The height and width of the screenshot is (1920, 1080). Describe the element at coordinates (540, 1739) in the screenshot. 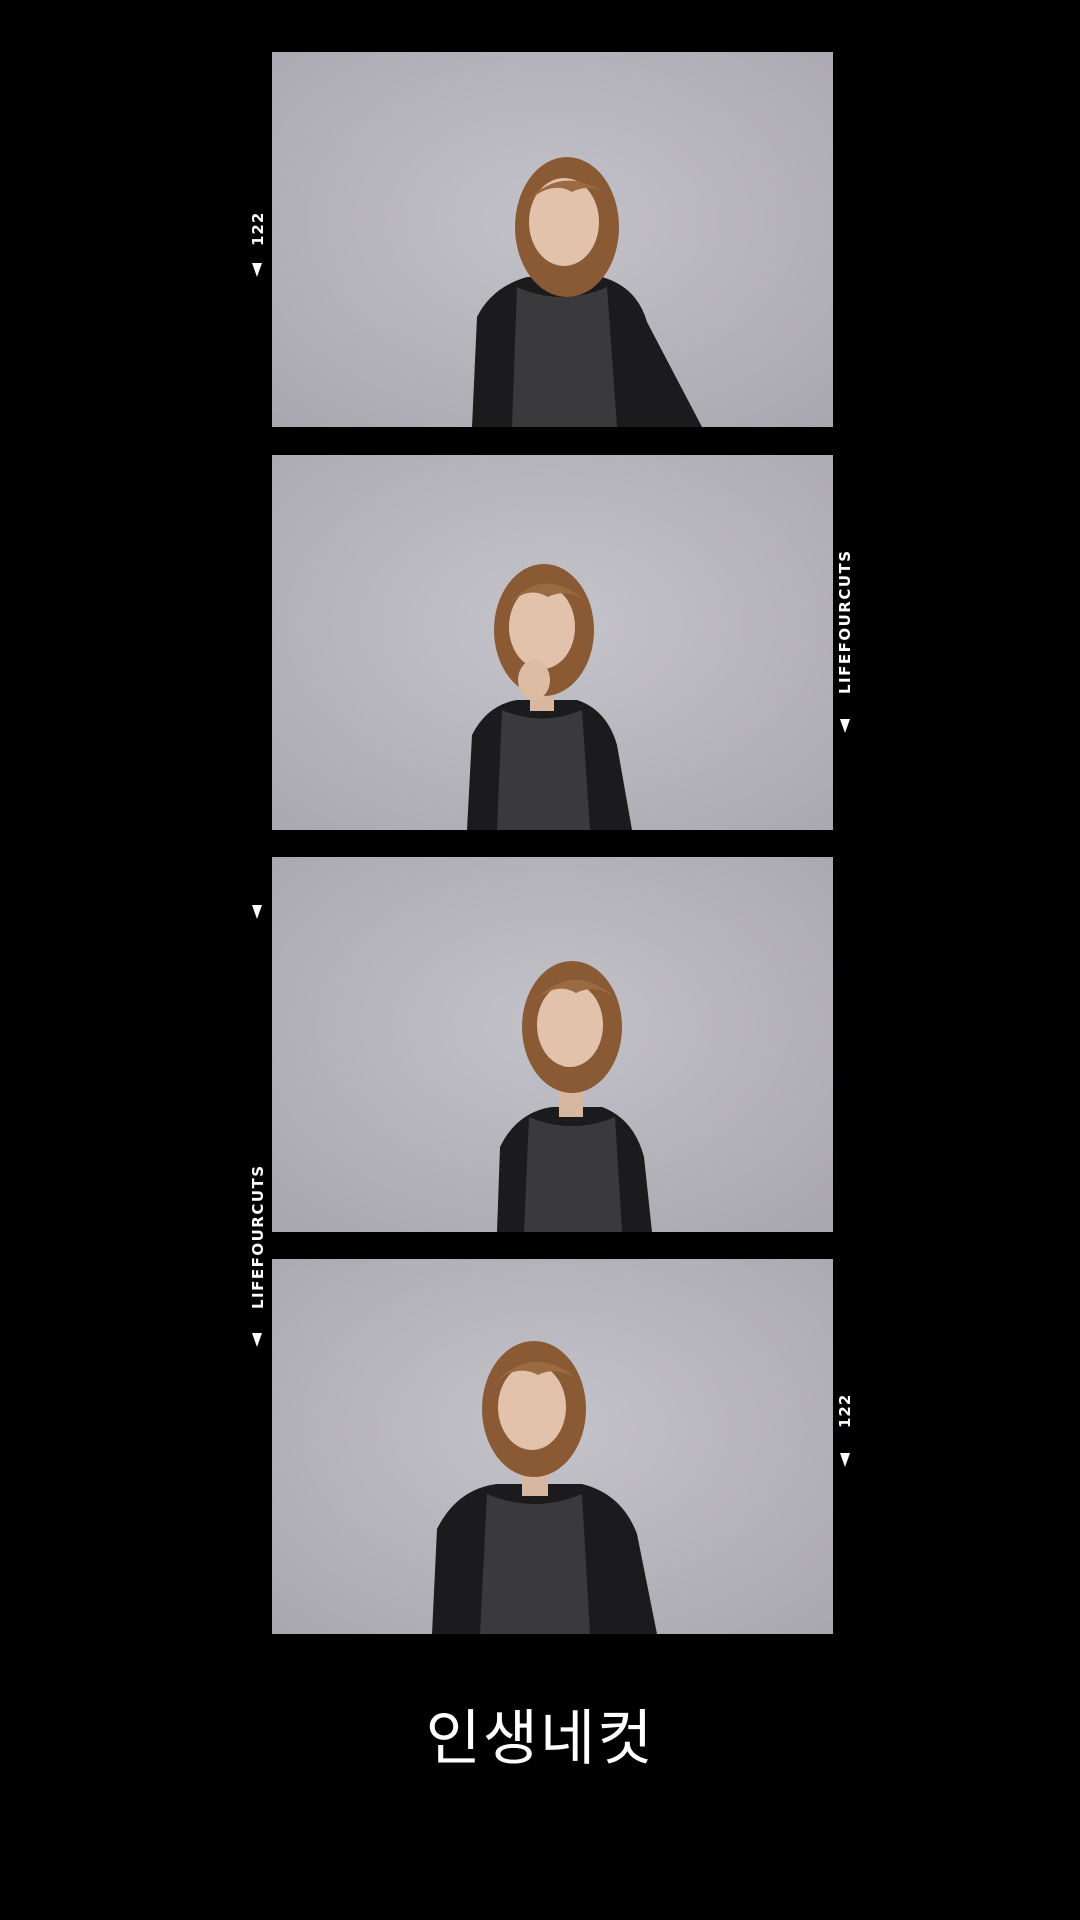

I see `strip-caption: 인생네컷` at that location.